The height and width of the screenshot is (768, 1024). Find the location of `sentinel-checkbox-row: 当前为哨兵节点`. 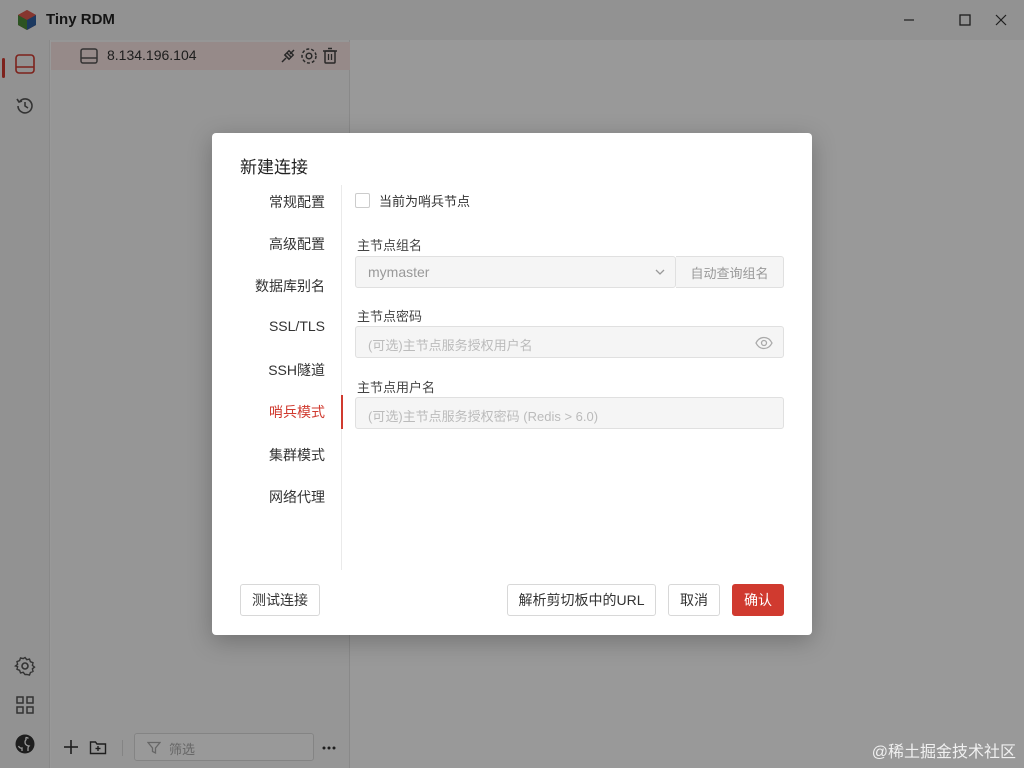

sentinel-checkbox-row: 当前为哨兵节点 is located at coordinates (412, 200).